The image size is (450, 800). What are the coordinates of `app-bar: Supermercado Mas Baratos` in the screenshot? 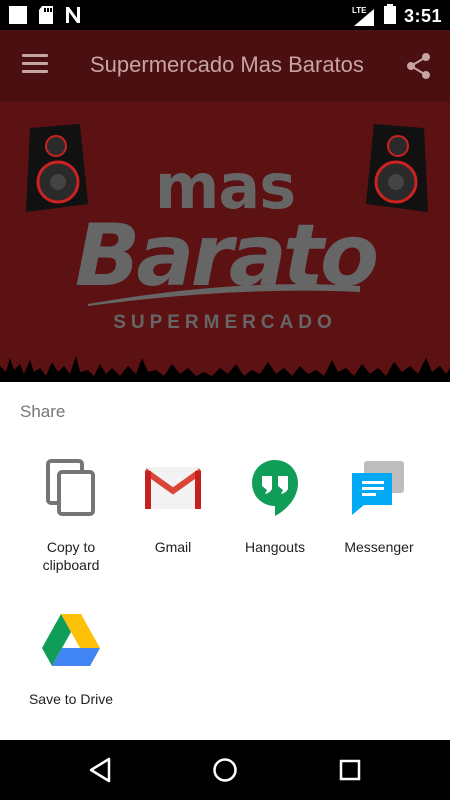 It's located at (225, 66).